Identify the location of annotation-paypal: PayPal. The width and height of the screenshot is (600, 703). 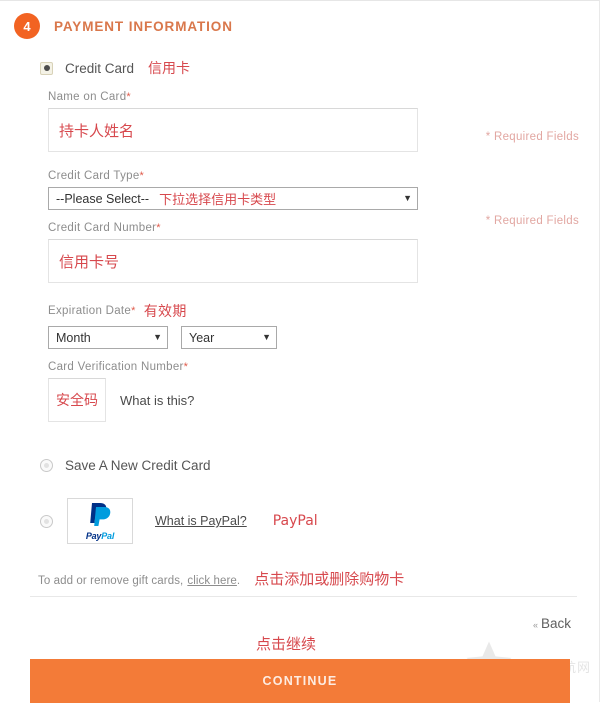
(295, 521).